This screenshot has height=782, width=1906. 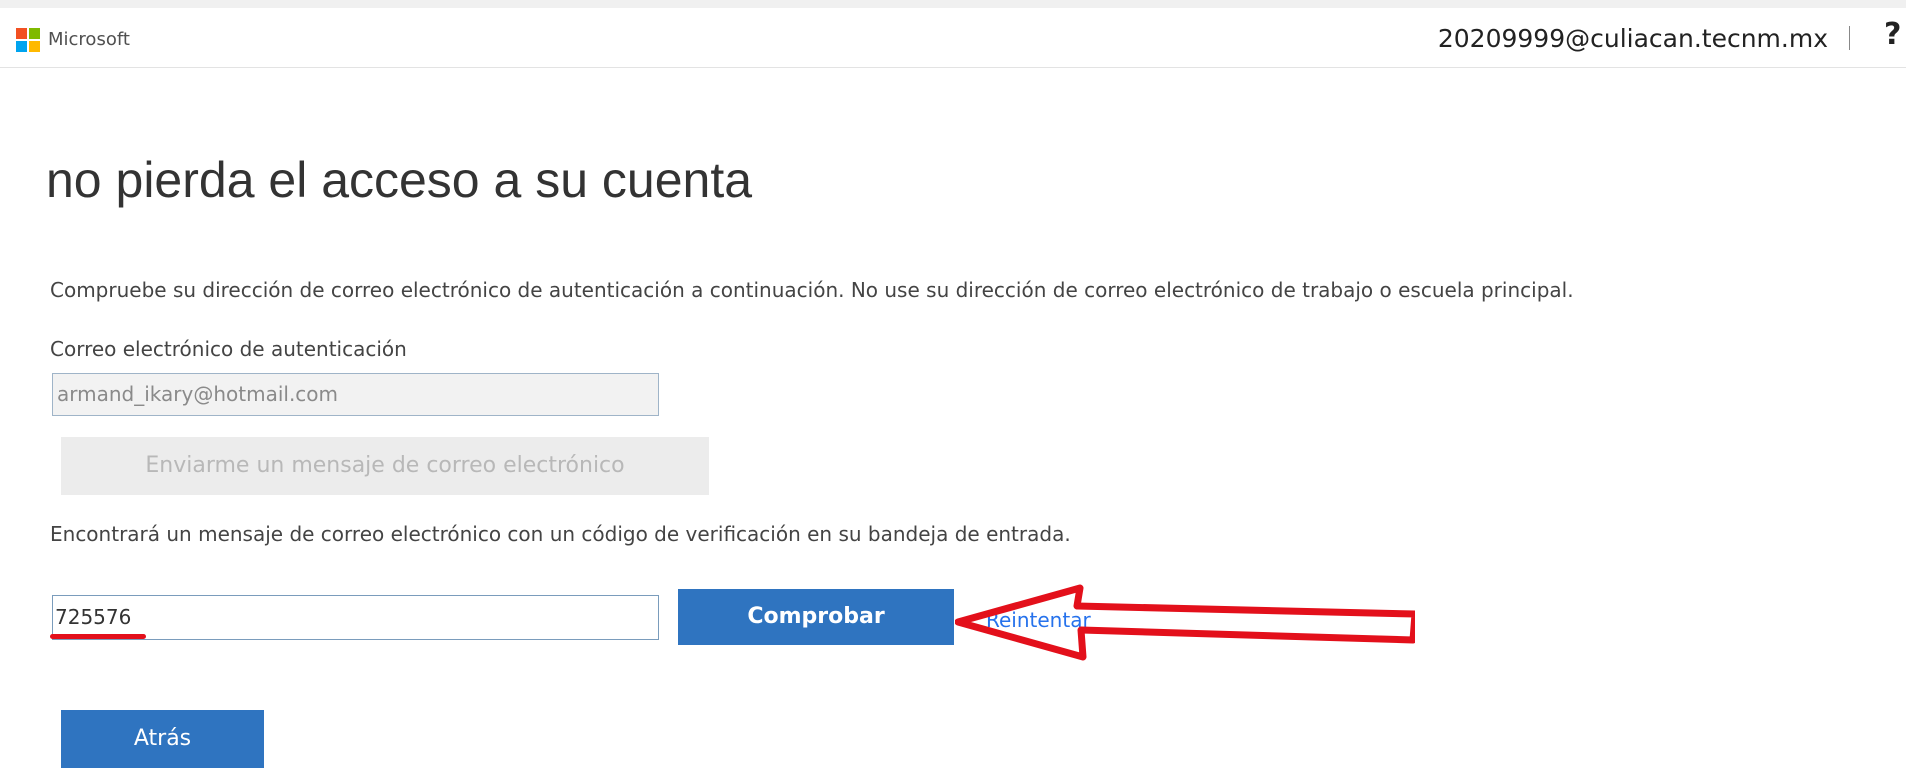 I want to click on annotation-arrow-icon, so click(x=1185, y=622).